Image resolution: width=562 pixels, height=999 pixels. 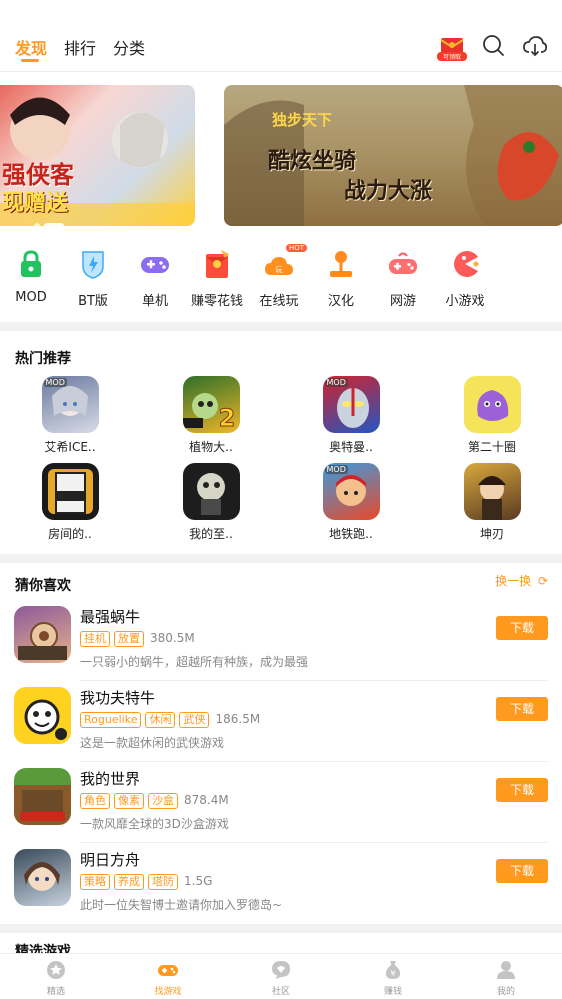 I want to click on active-tab-indicator, so click(x=30, y=60).